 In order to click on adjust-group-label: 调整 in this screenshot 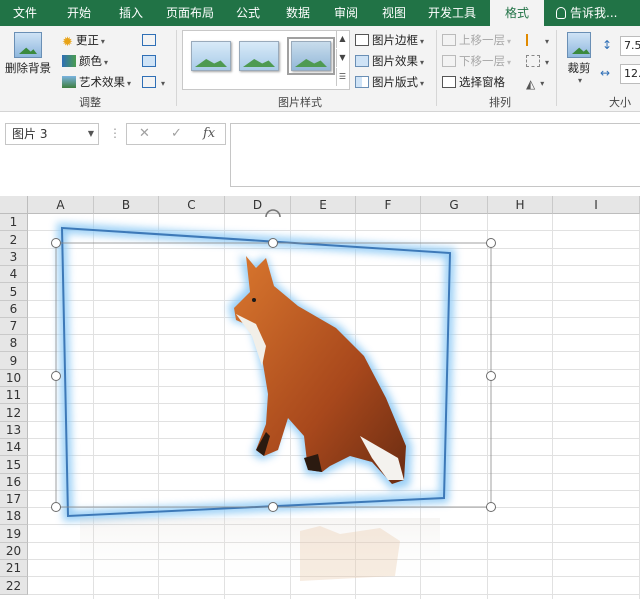, I will do `click(90, 102)`.